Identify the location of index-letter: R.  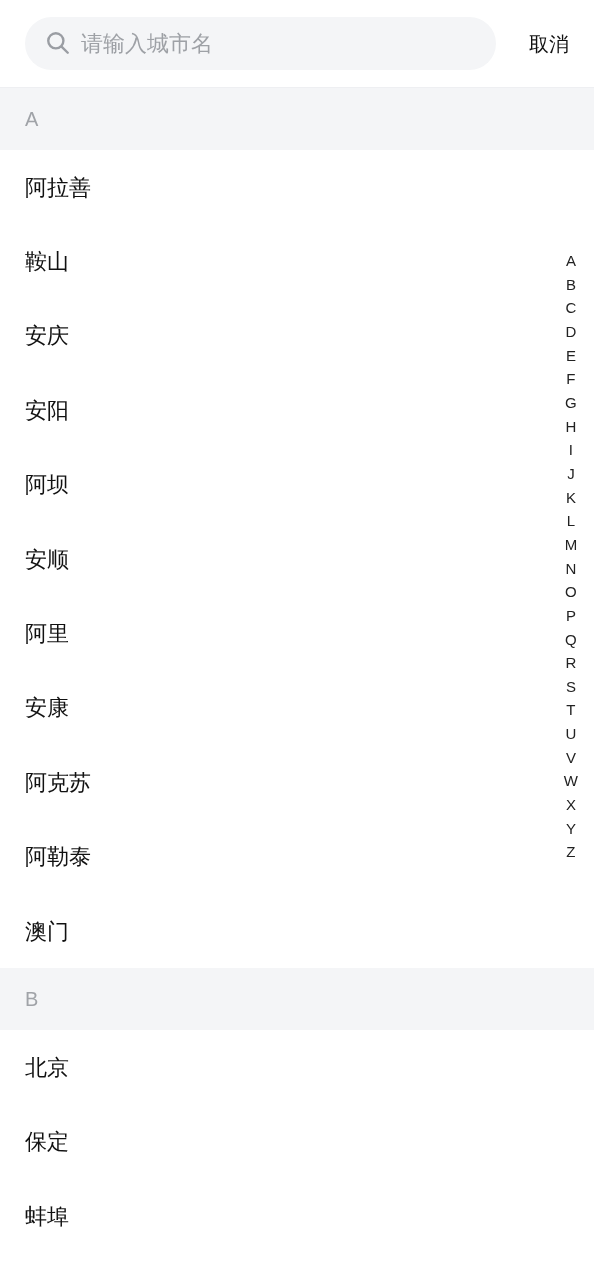
(571, 663).